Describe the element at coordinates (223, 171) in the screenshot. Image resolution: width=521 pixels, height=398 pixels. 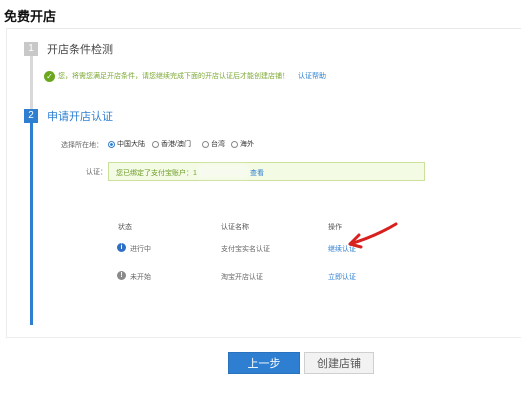
I see `redacted-account-mask` at that location.